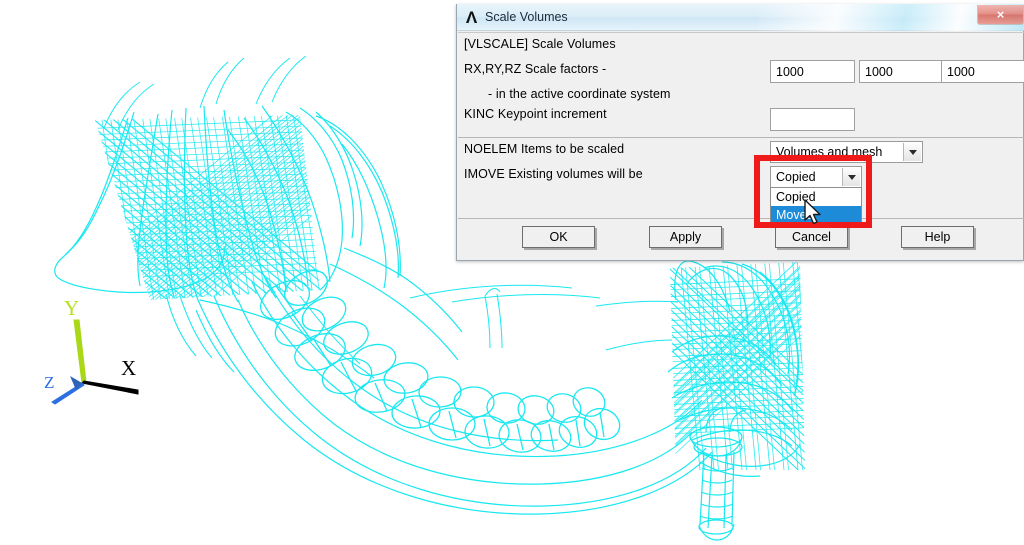 The height and width of the screenshot is (545, 1024). I want to click on axis-label-x: X, so click(129, 368).